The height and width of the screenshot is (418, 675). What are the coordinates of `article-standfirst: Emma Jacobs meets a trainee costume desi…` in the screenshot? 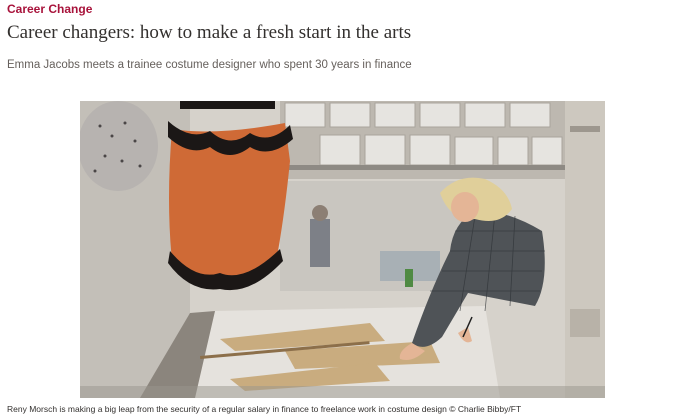 It's located at (209, 65).